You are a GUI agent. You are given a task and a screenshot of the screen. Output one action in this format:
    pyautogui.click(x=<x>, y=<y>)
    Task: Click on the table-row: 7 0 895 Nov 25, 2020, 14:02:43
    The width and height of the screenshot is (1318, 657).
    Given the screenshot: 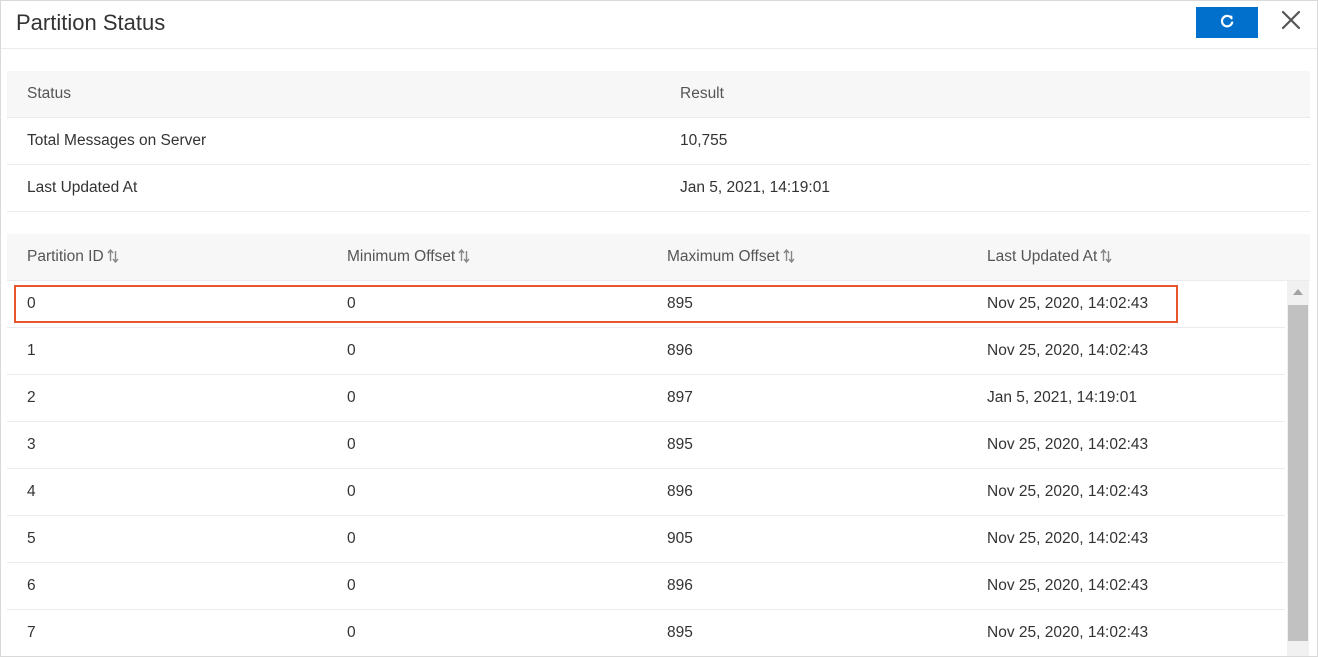 What is the action you would take?
    pyautogui.click(x=646, y=633)
    